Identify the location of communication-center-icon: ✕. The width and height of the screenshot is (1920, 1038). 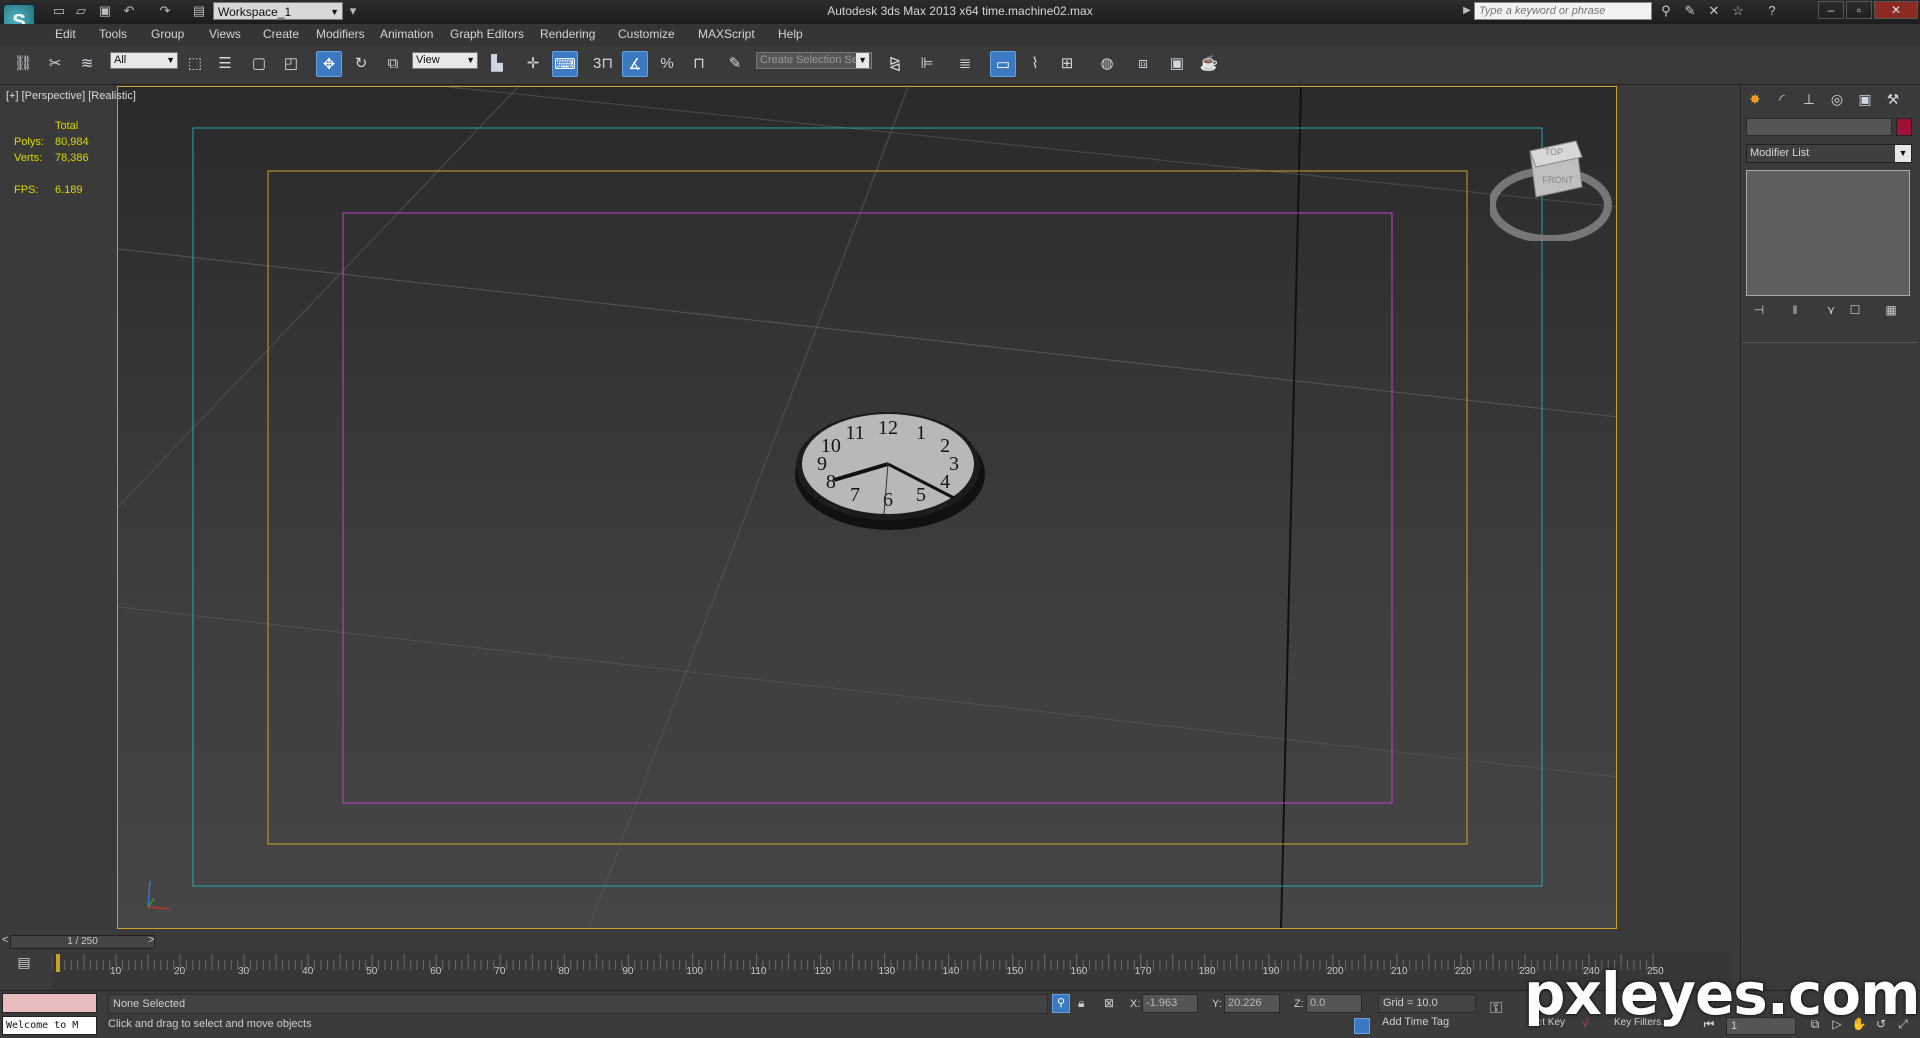
(1714, 12).